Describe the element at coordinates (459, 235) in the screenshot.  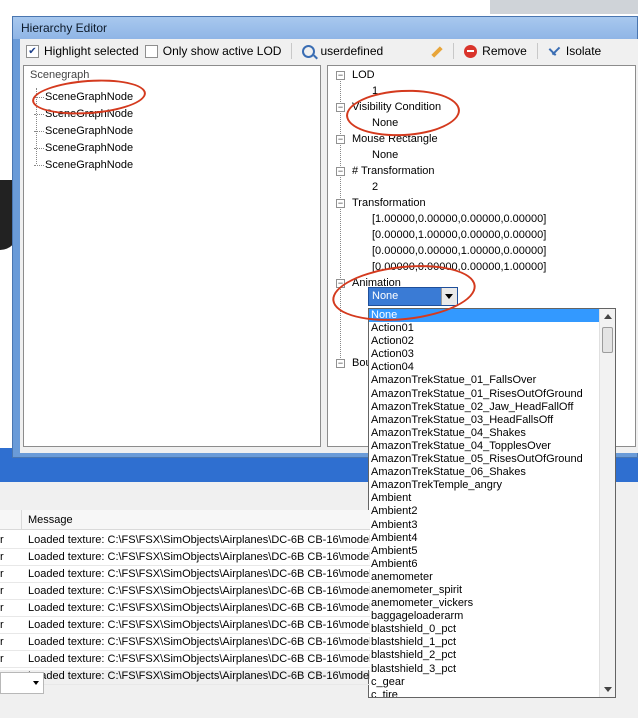
I see `matrix-row: [0.00000,1.00000,0.00000,0.00000]` at that location.